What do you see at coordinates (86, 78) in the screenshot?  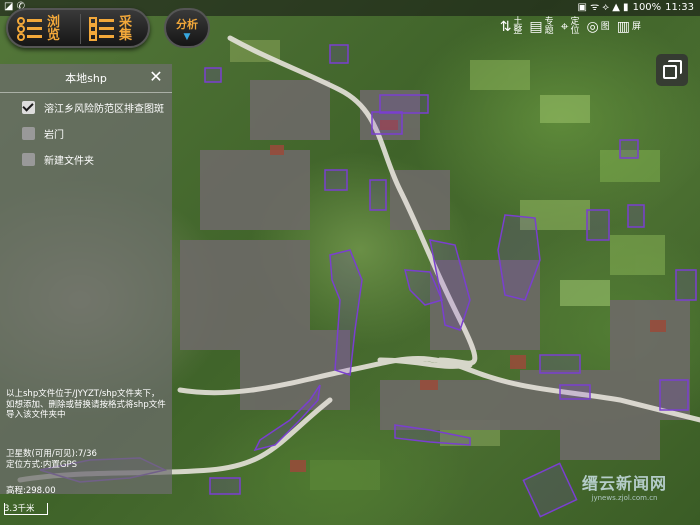 I see `panel-title: 本地shp` at bounding box center [86, 78].